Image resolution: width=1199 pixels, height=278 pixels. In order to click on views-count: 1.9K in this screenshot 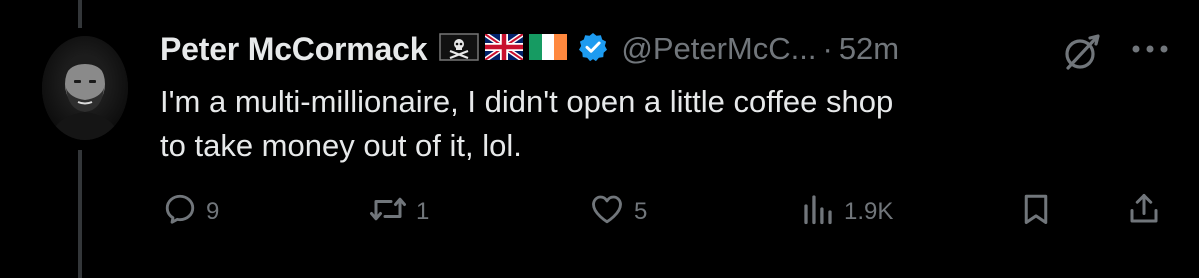, I will do `click(869, 211)`.